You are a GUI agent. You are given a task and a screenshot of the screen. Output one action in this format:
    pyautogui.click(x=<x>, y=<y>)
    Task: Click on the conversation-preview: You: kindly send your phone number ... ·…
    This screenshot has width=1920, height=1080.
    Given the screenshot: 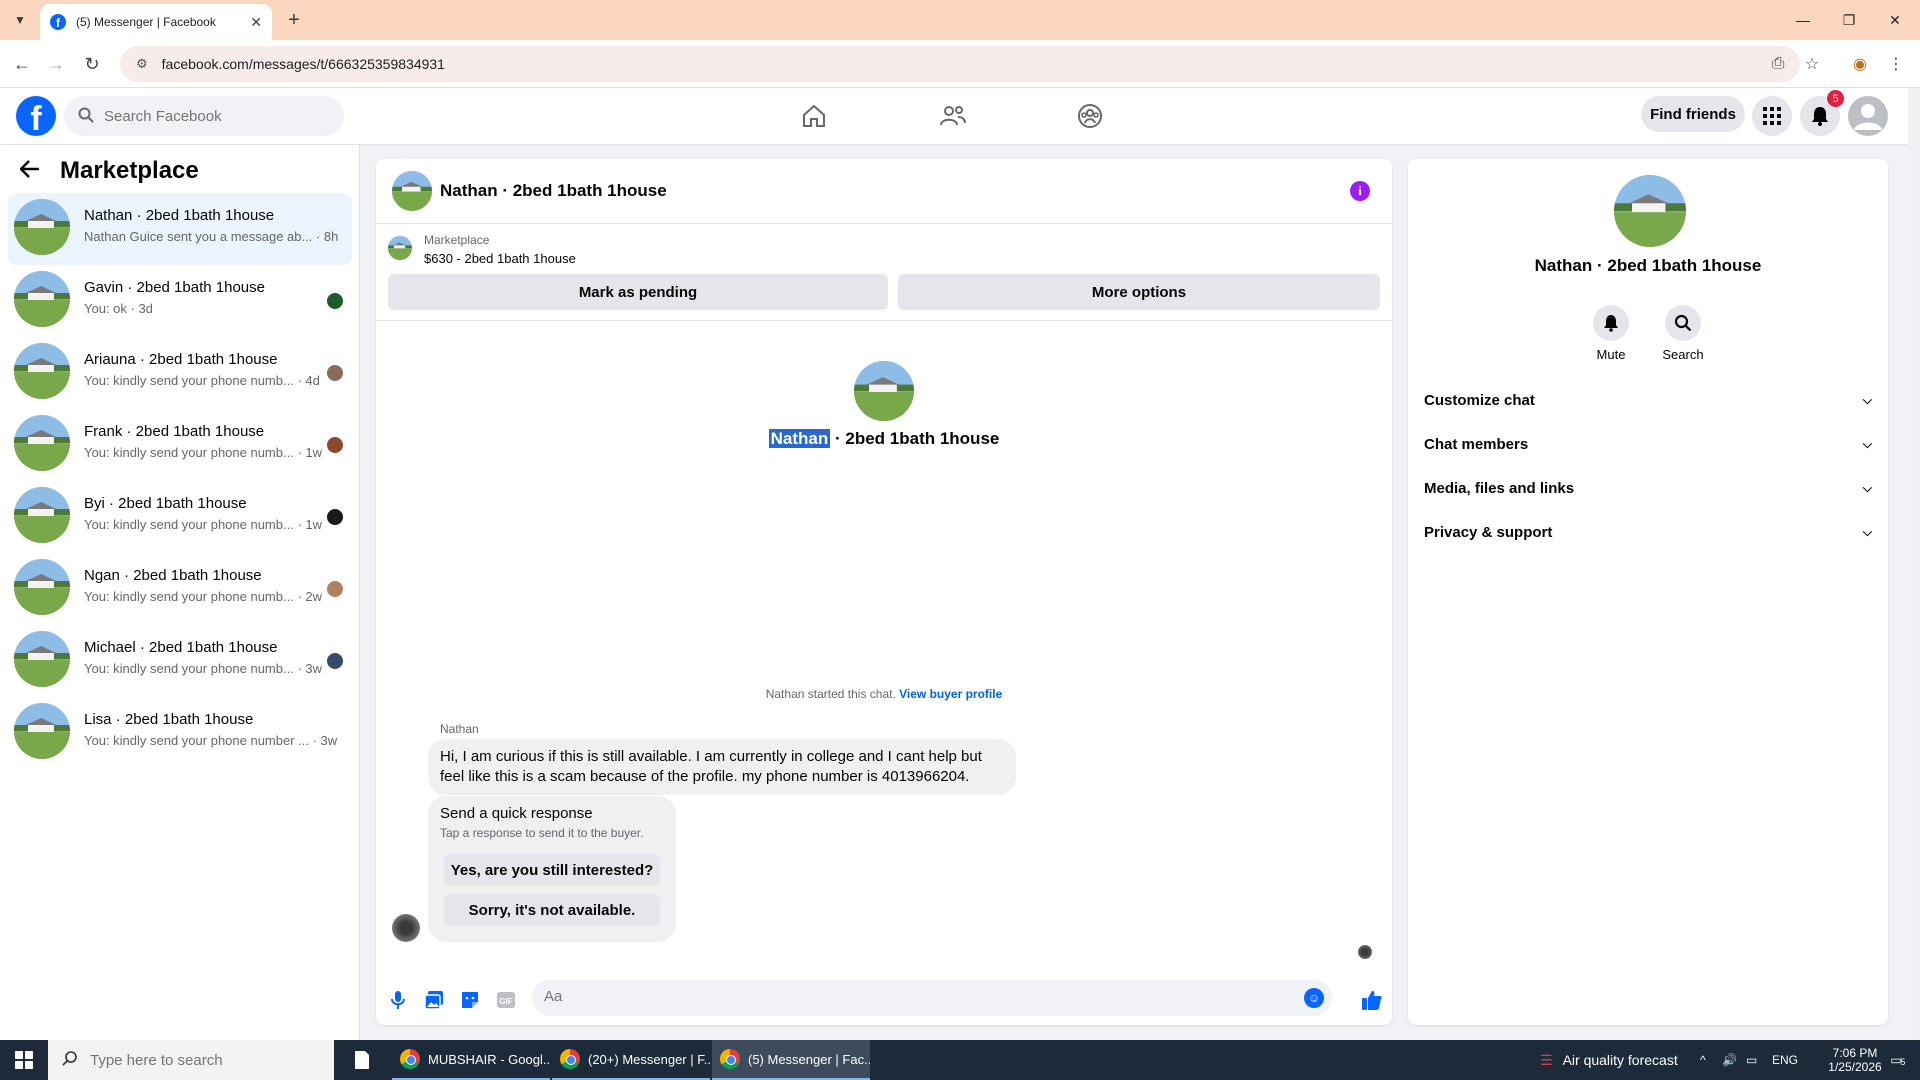 What is the action you would take?
    pyautogui.click(x=211, y=740)
    